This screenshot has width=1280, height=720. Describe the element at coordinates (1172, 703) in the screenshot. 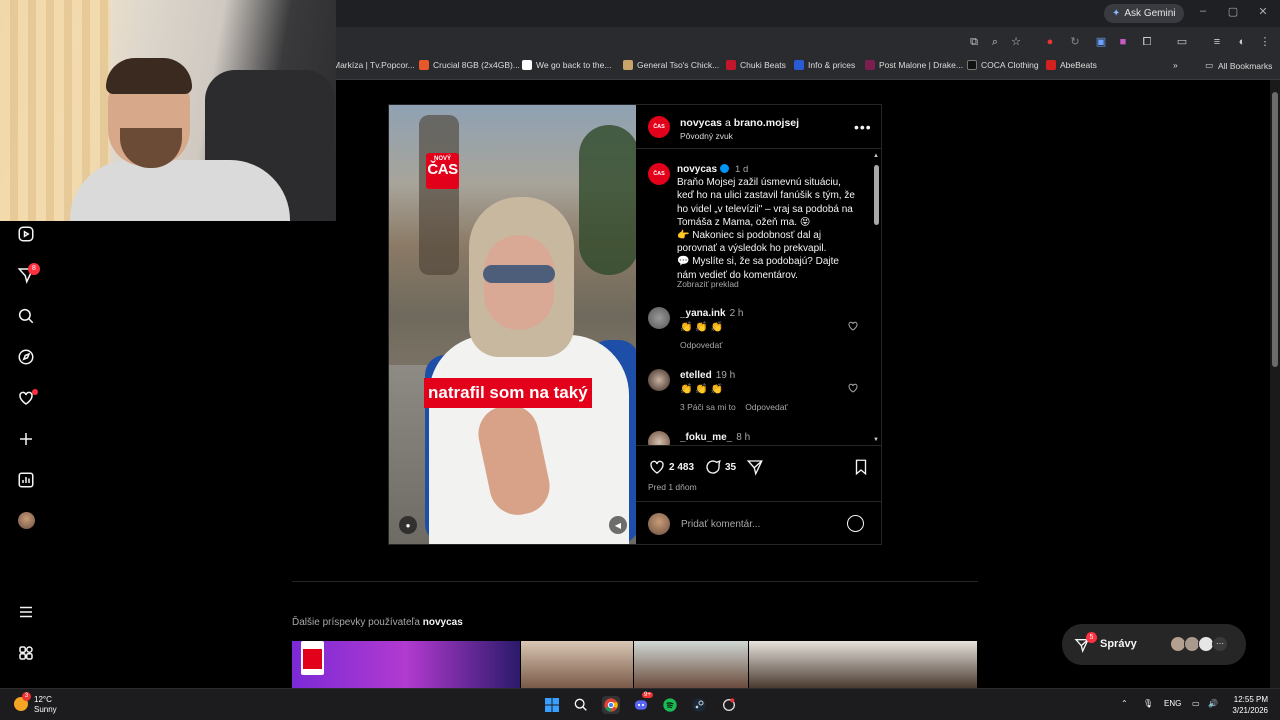

I see `keyboard-language: ENG` at that location.